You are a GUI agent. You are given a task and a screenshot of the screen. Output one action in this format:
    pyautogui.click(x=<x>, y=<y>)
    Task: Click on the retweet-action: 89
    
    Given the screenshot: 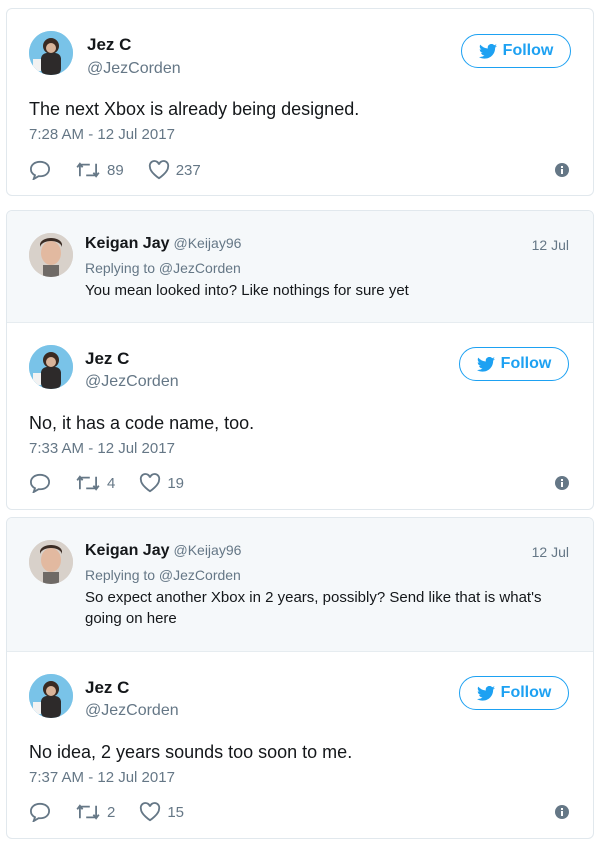 What is the action you would take?
    pyautogui.click(x=99, y=170)
    